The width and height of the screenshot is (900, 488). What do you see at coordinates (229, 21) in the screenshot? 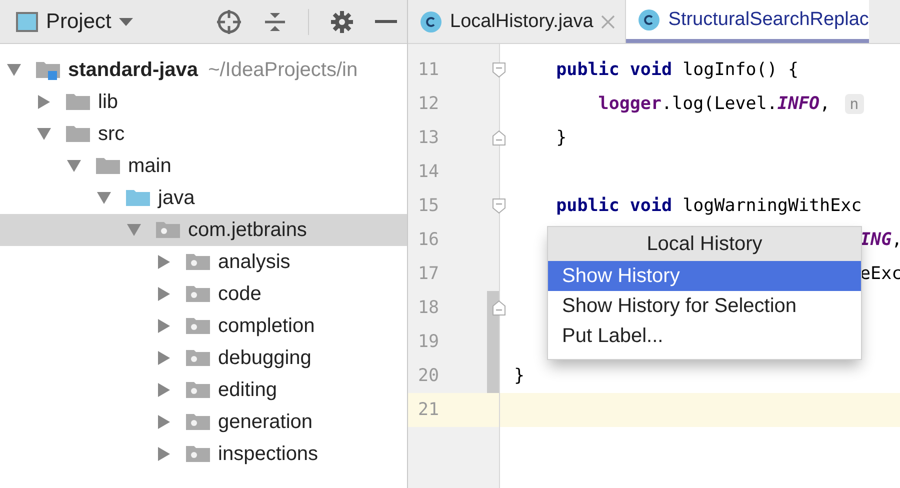
I see `crosshair-icon` at bounding box center [229, 21].